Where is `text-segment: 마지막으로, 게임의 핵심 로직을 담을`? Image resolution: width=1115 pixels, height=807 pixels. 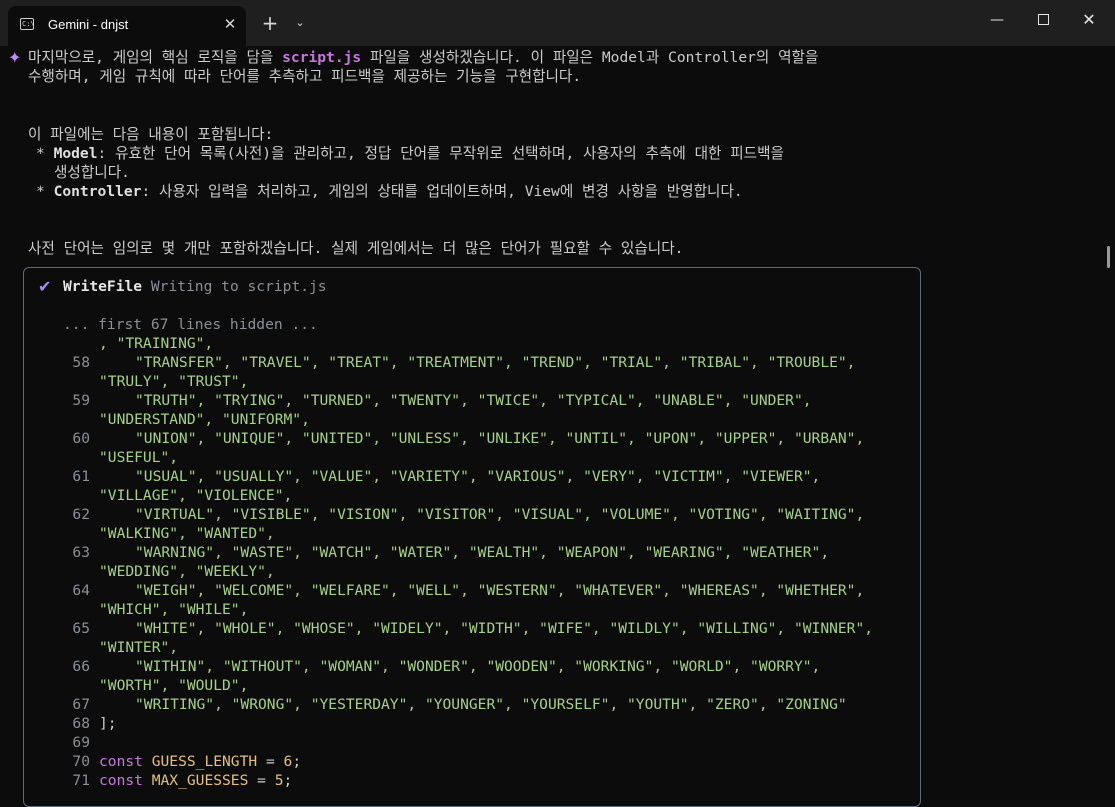
text-segment: 마지막으로, 게임의 핵심 로직을 담을 is located at coordinates (155, 57).